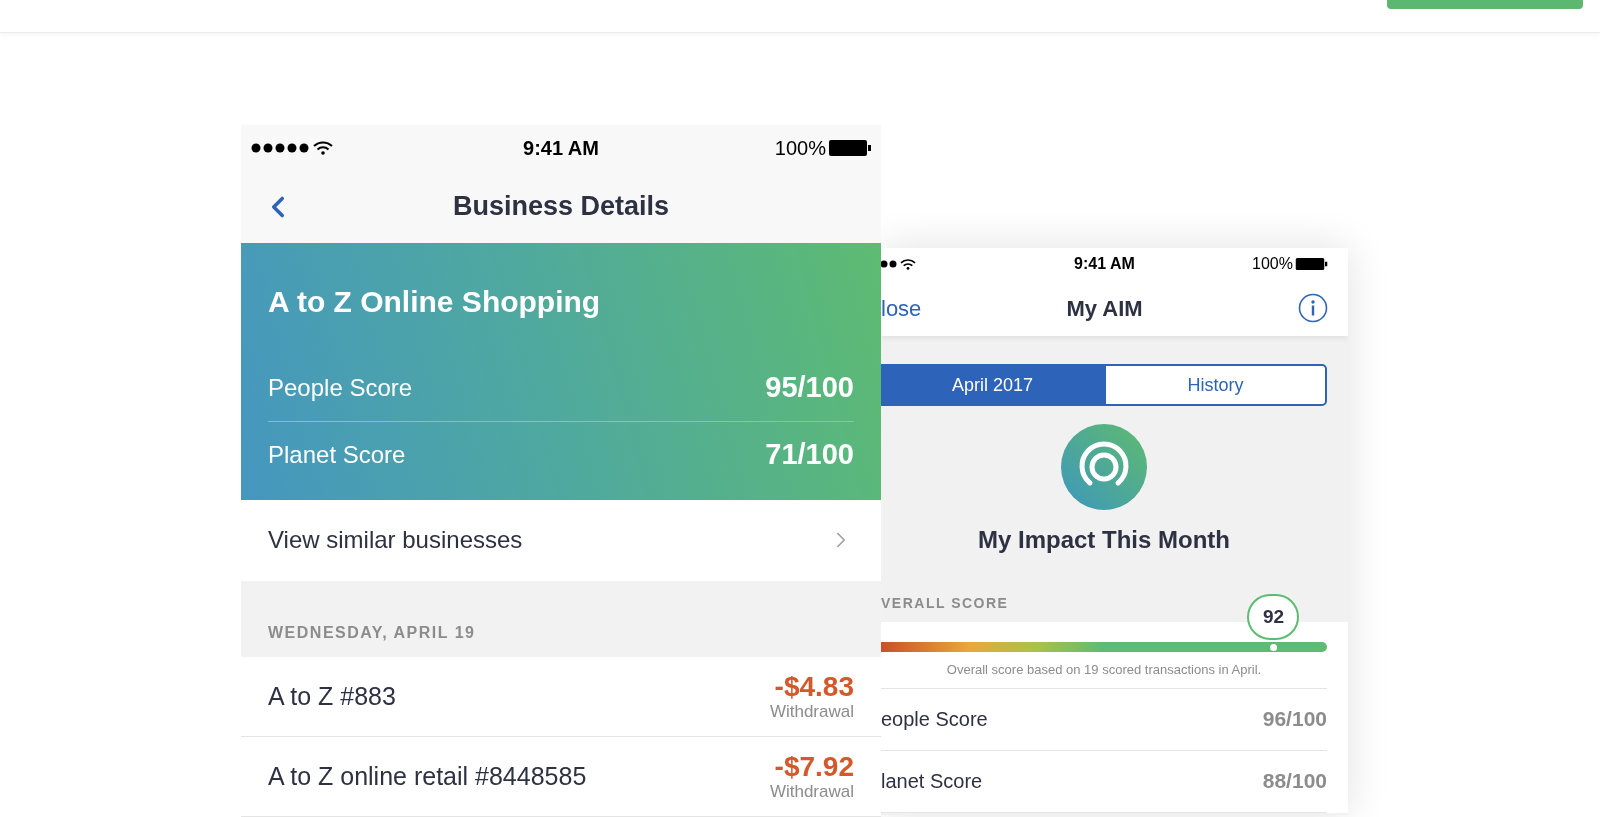  What do you see at coordinates (945, 603) in the screenshot?
I see `overall-score-label: VERALL SCORE` at bounding box center [945, 603].